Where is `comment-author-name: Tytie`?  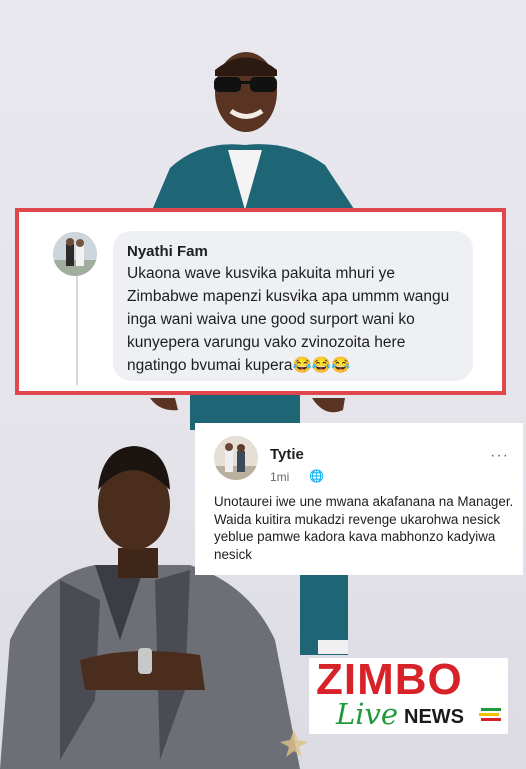 comment-author-name: Tytie is located at coordinates (287, 454).